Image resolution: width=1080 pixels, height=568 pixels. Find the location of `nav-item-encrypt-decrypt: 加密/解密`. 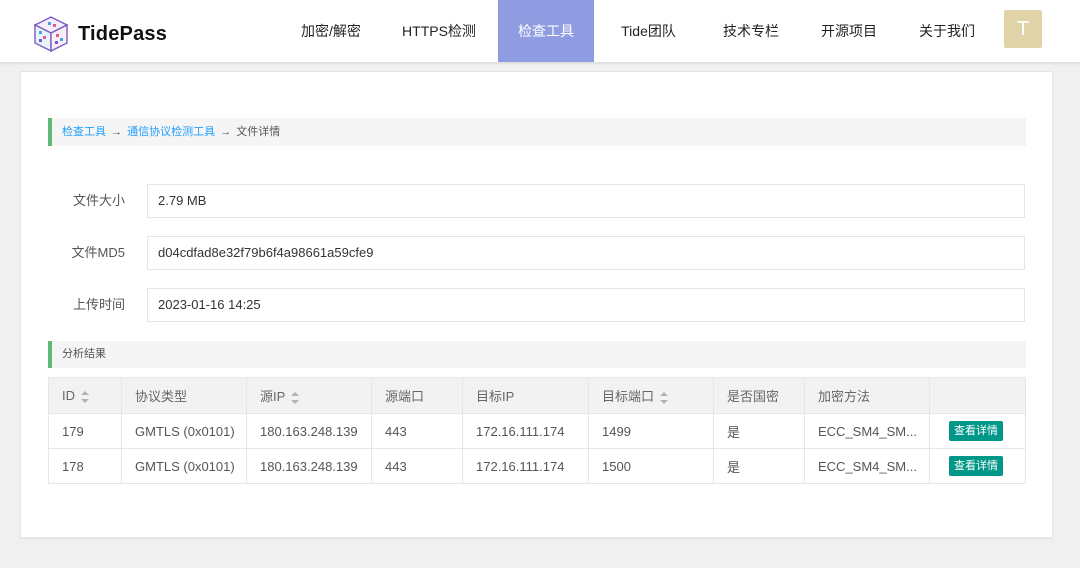

nav-item-encrypt-decrypt: 加密/解密 is located at coordinates (331, 31).